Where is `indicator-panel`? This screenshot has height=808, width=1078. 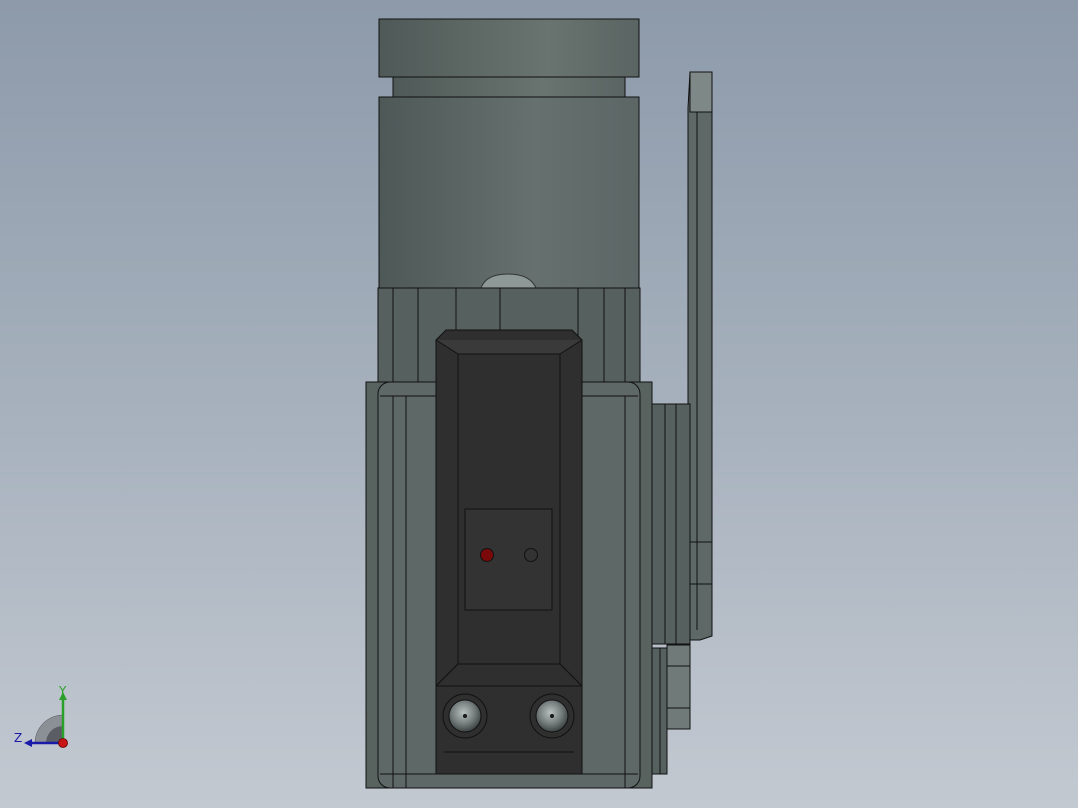 indicator-panel is located at coordinates (508, 559).